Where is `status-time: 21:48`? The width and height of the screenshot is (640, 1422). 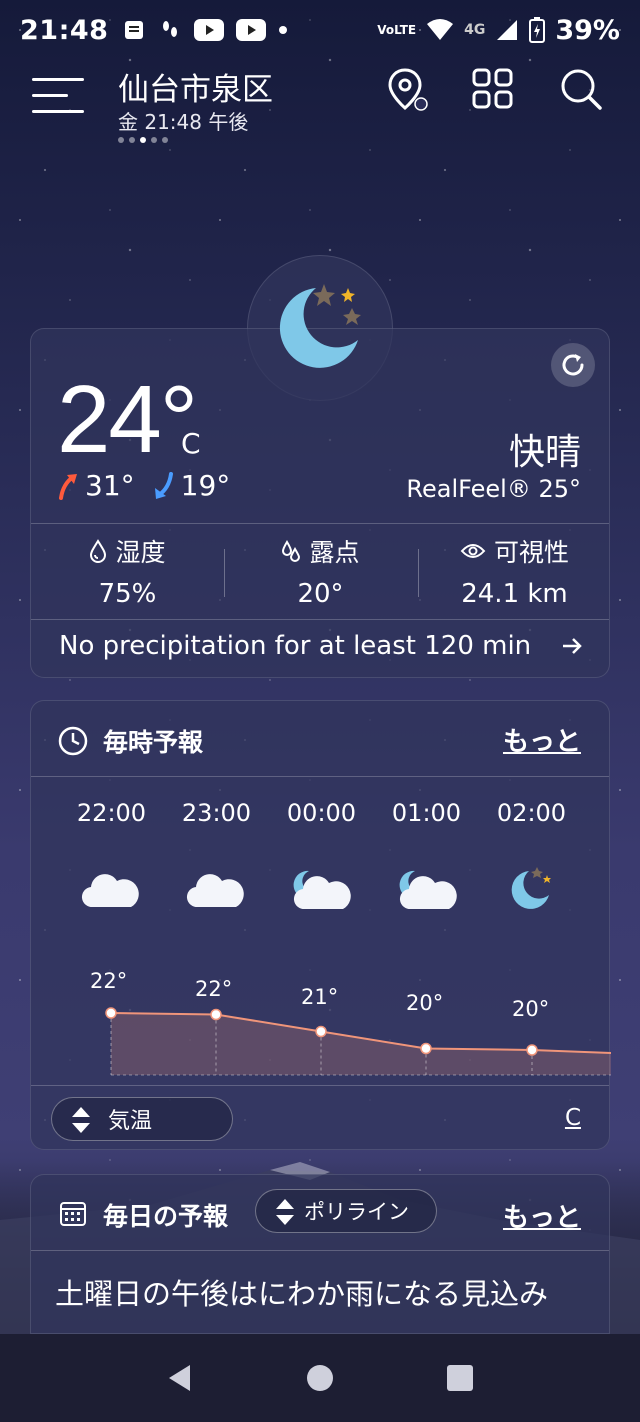 status-time: 21:48 is located at coordinates (64, 30).